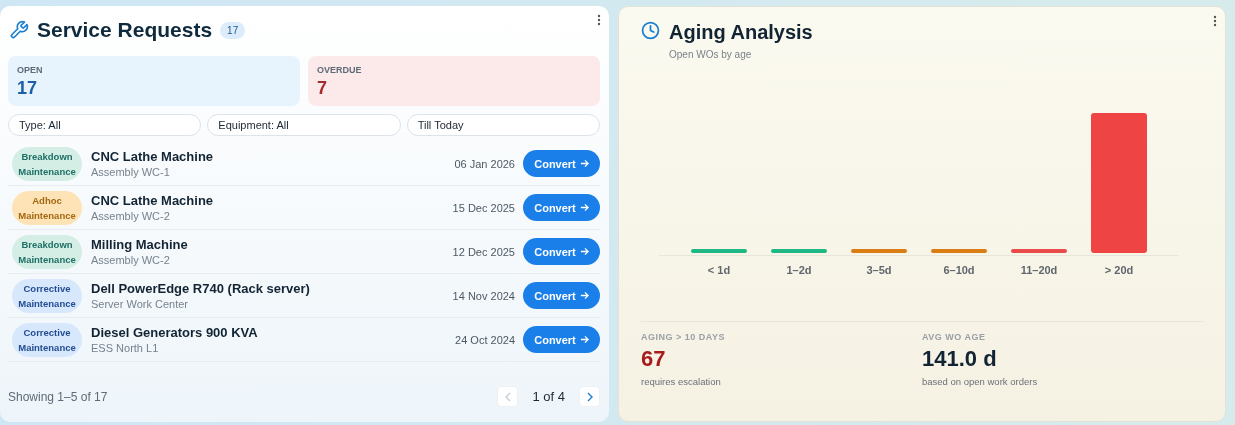 Image resolution: width=1235 pixels, height=425 pixels. What do you see at coordinates (140, 244) in the screenshot?
I see `equipment-name: Milling Machine` at bounding box center [140, 244].